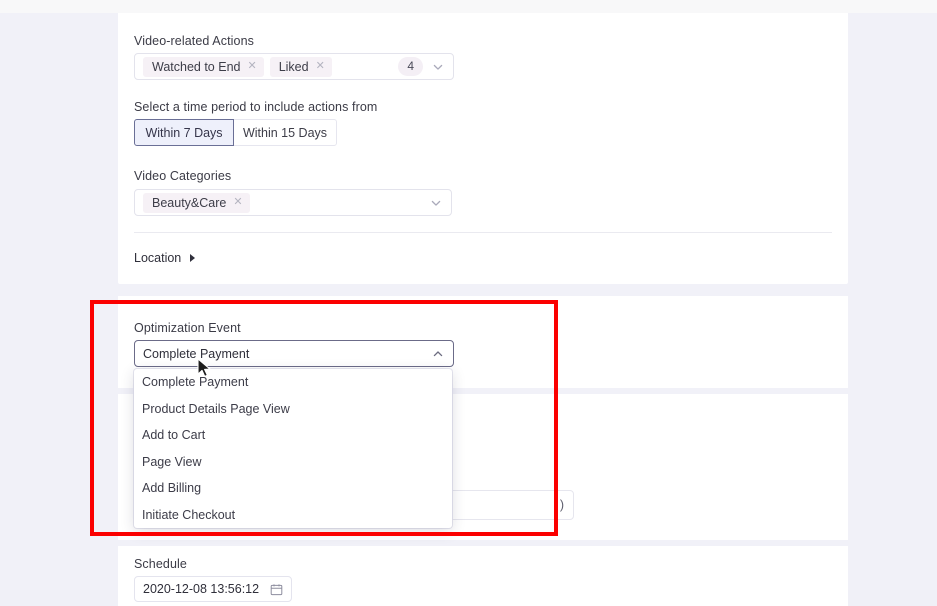  Describe the element at coordinates (187, 328) in the screenshot. I see `optimization-event-label: Optimization Event` at that location.